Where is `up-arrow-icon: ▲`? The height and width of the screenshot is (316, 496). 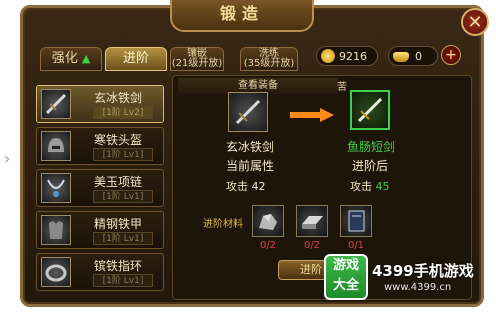
up-arrow-icon: ▲ is located at coordinates (86, 58).